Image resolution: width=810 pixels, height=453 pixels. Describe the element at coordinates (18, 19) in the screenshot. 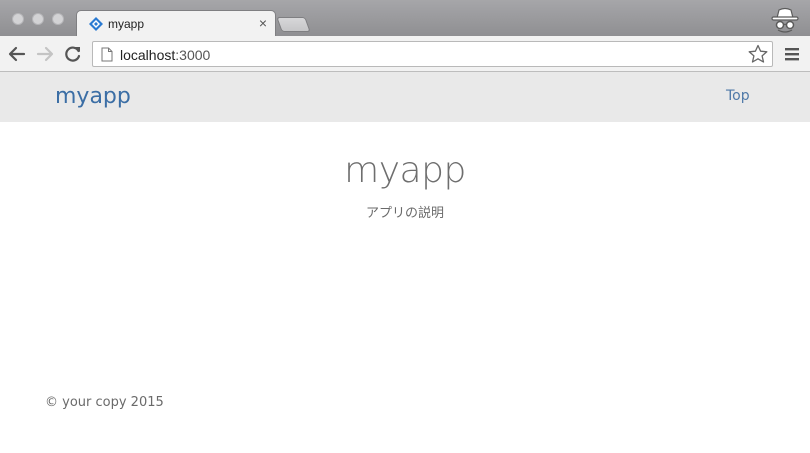

I see `window-close-button` at that location.